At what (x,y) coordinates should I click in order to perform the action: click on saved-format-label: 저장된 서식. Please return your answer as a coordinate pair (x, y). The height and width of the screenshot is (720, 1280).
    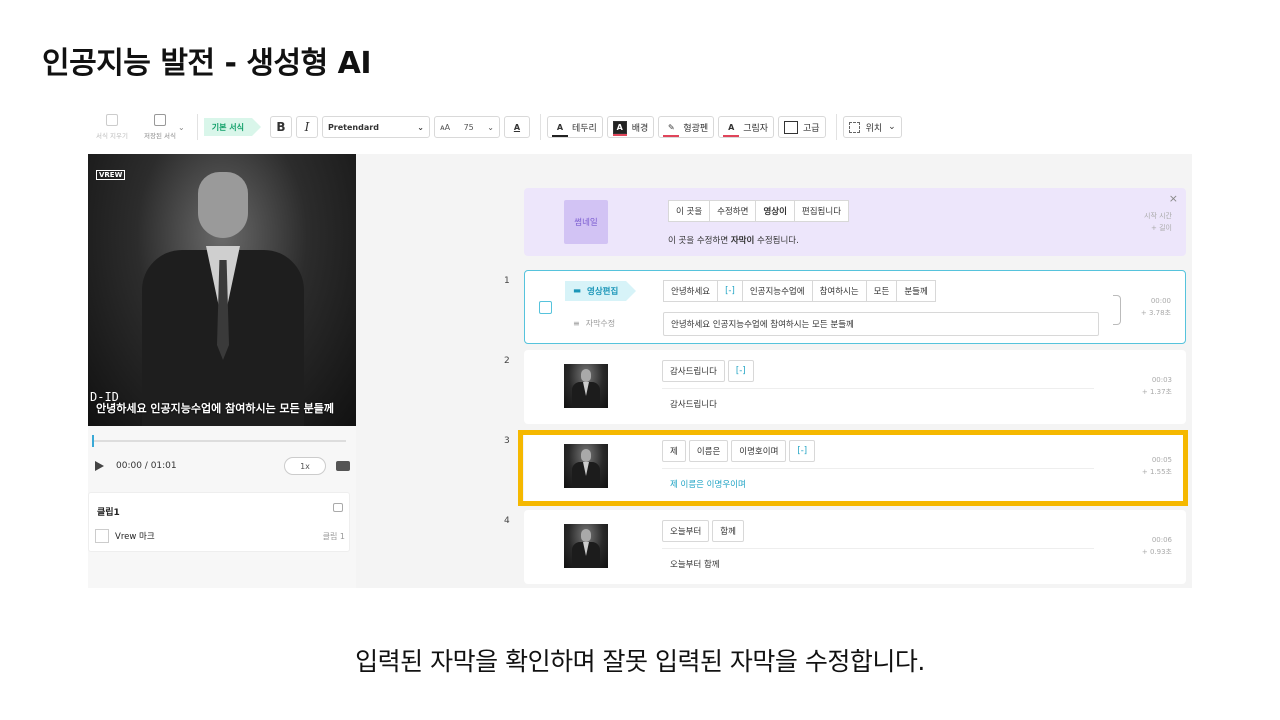
    Looking at the image, I should click on (160, 136).